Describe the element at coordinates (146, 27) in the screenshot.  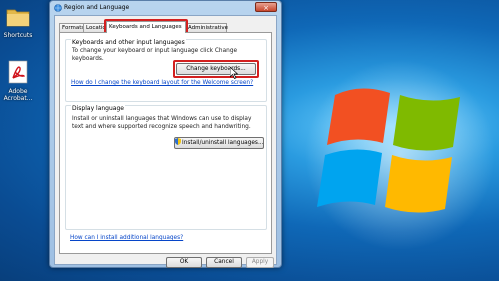
I see `tab-keyboards-and-languages: Keyboards and Languages` at that location.